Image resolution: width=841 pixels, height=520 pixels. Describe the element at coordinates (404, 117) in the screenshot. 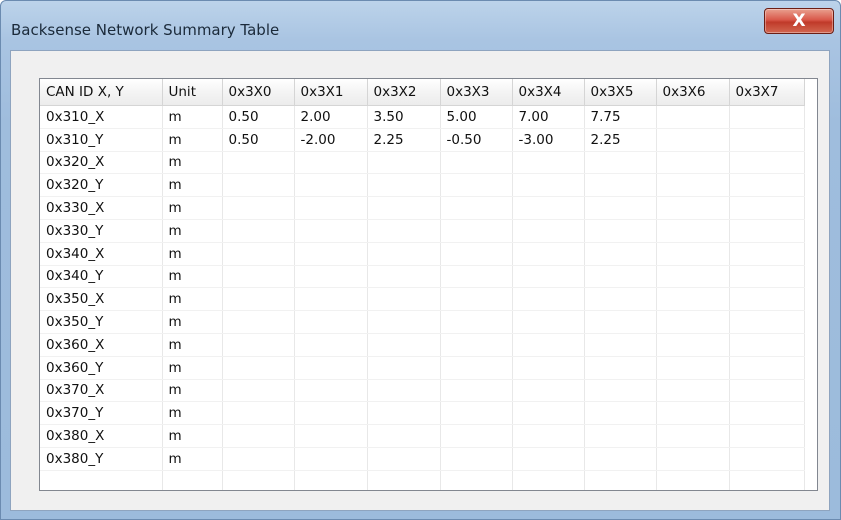

I see `table-cell: 3.50` at that location.